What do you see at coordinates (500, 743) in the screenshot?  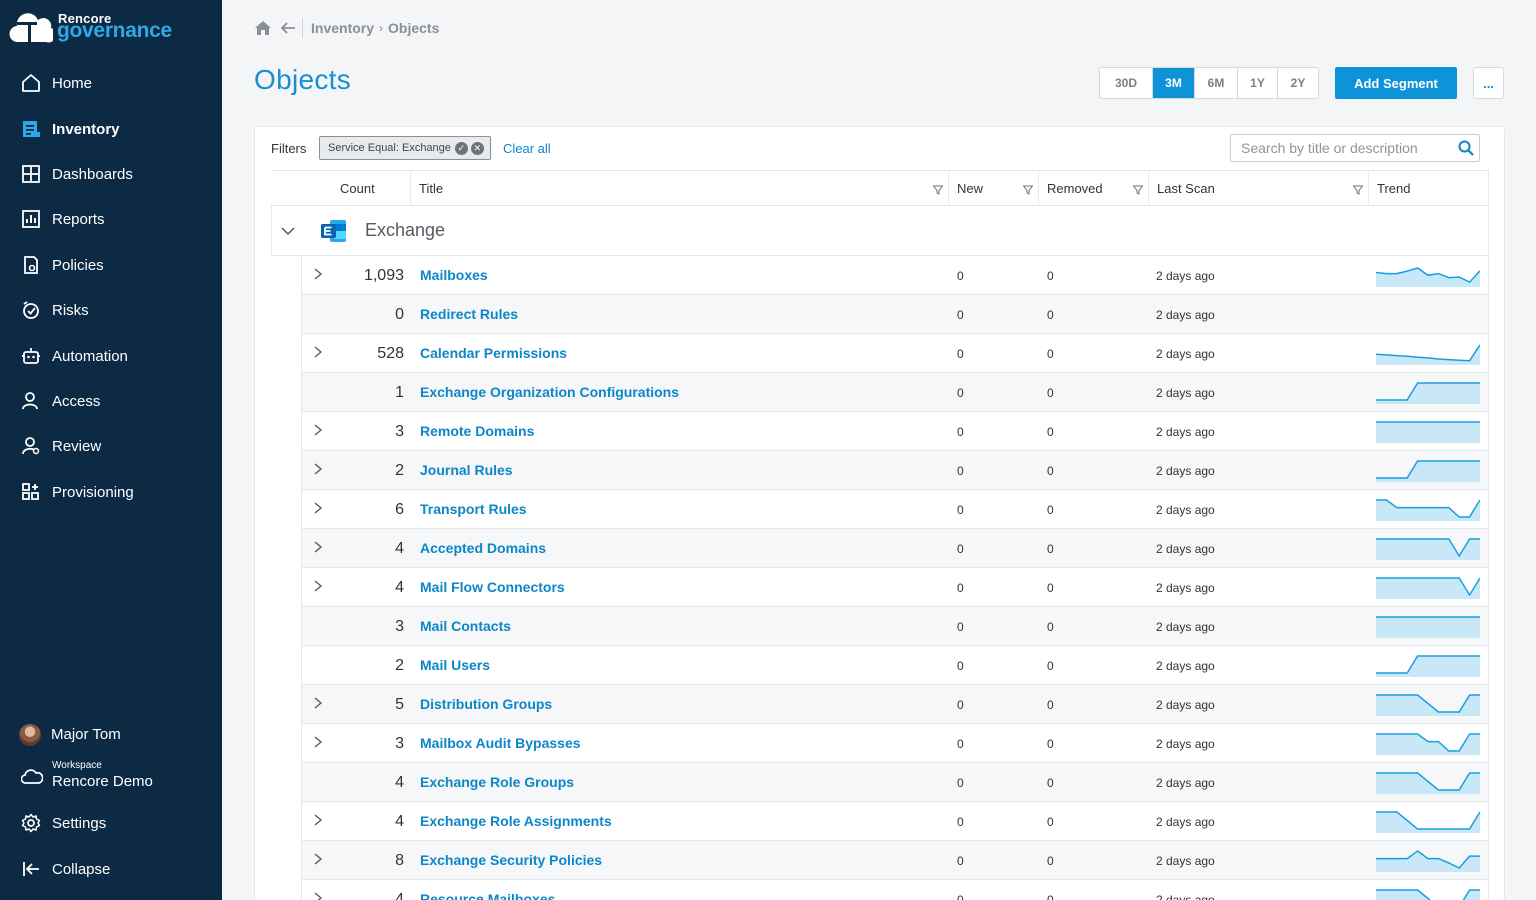 I see `row-title-link: Mailbox Audit Bypasses` at bounding box center [500, 743].